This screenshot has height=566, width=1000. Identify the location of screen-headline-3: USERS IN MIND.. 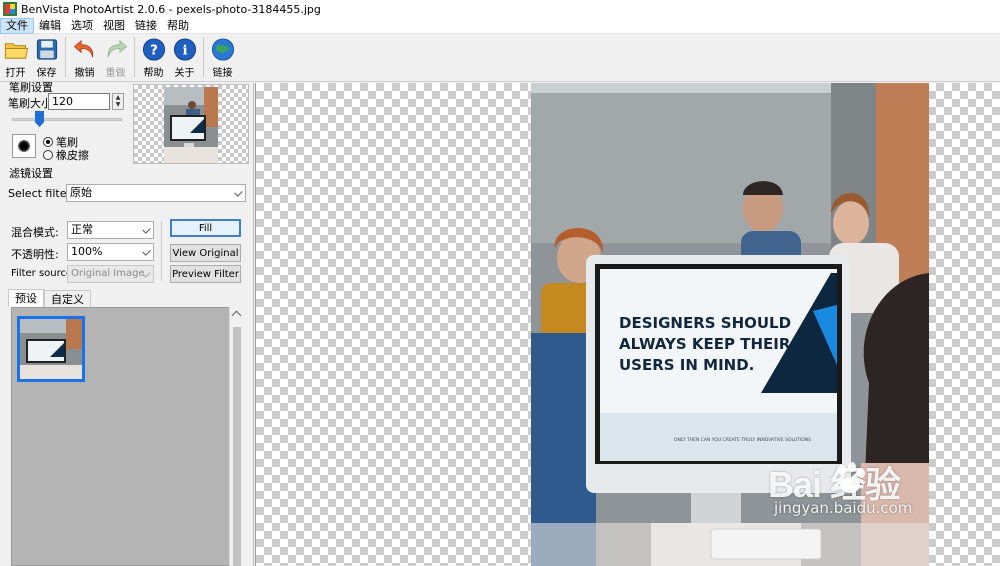
(686, 365).